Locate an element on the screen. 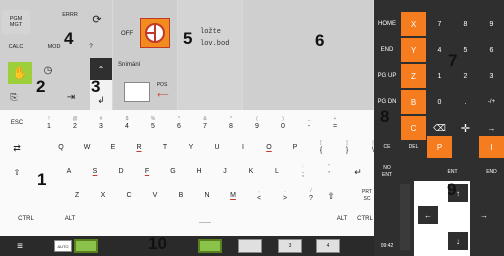 The width and height of the screenshot is (504, 256). numpad-8: 8 is located at coordinates (465, 24).